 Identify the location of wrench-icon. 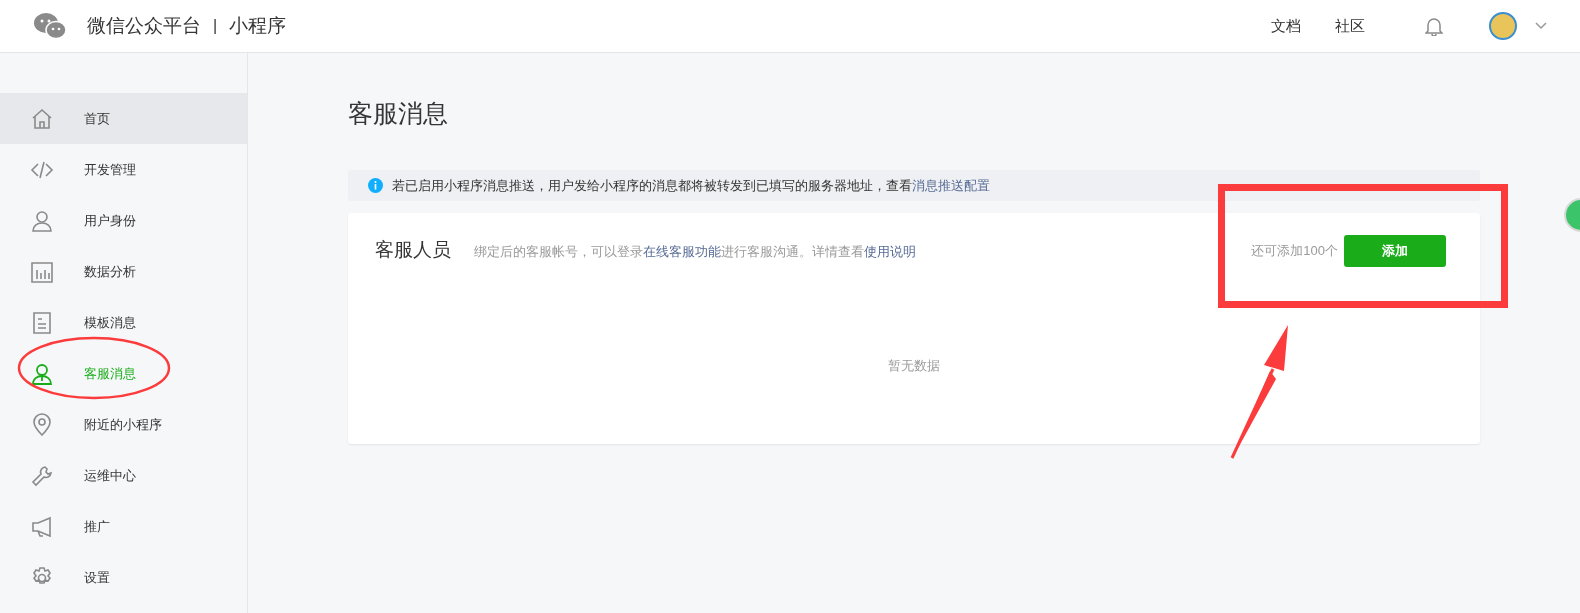
(42, 475).